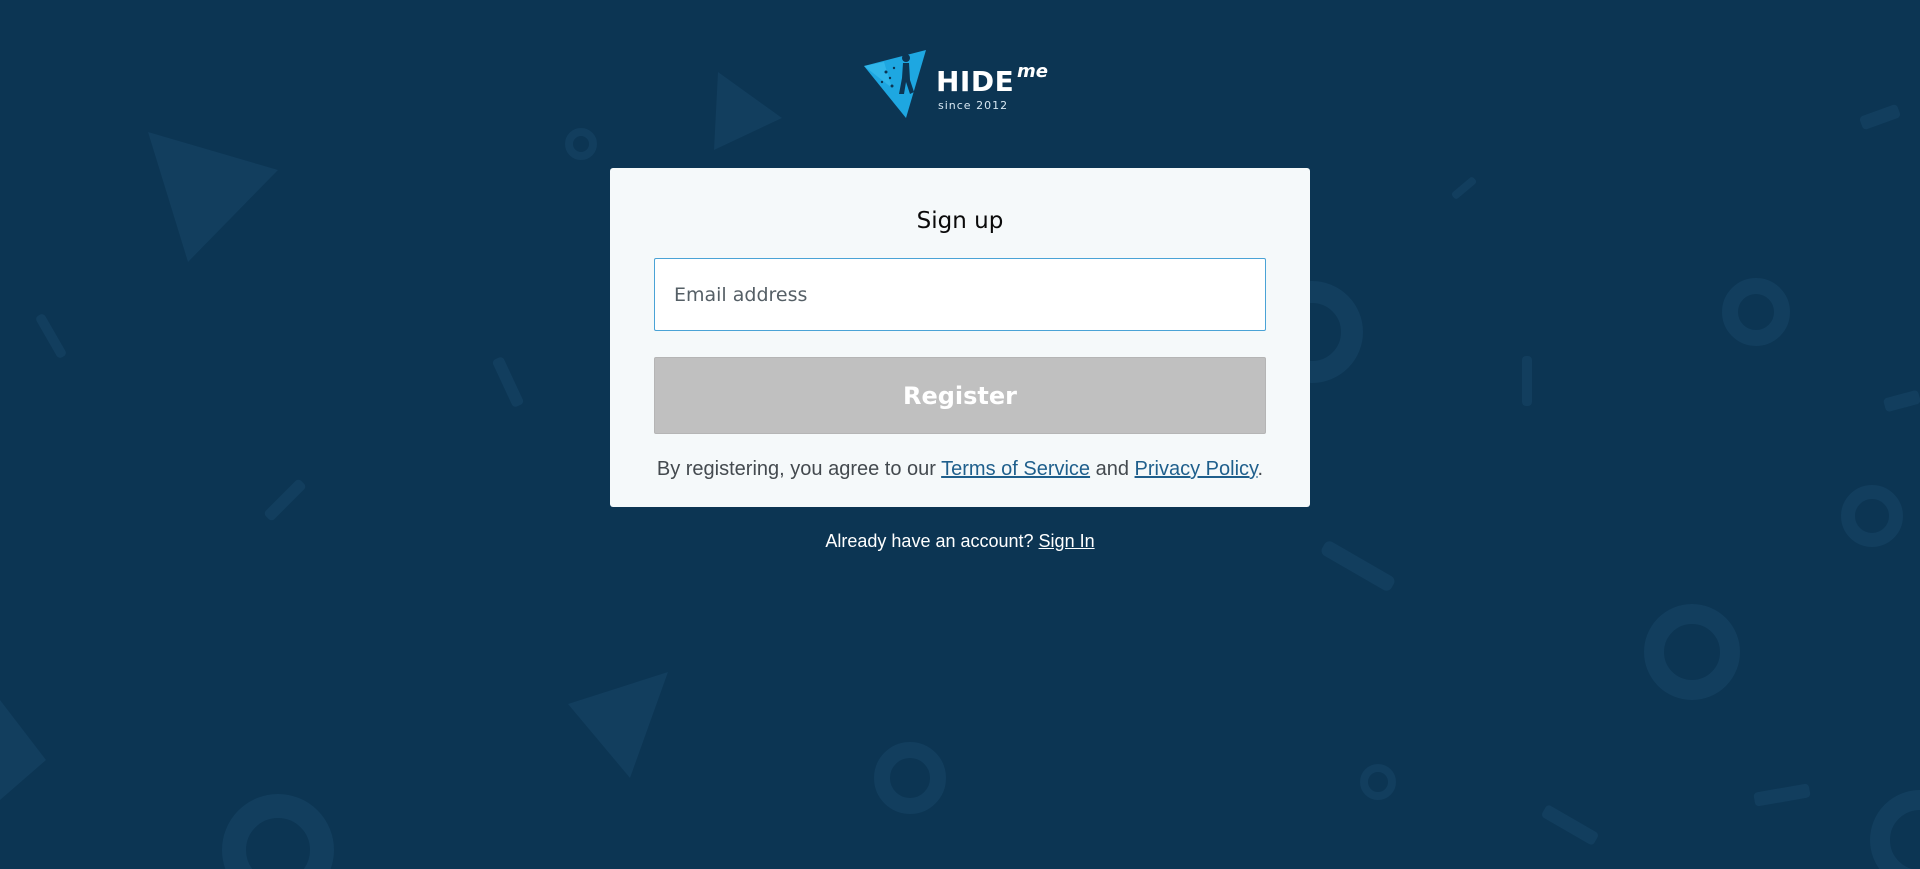 The width and height of the screenshot is (1920, 869). I want to click on sign-in-link: Sign In, so click(1067, 541).